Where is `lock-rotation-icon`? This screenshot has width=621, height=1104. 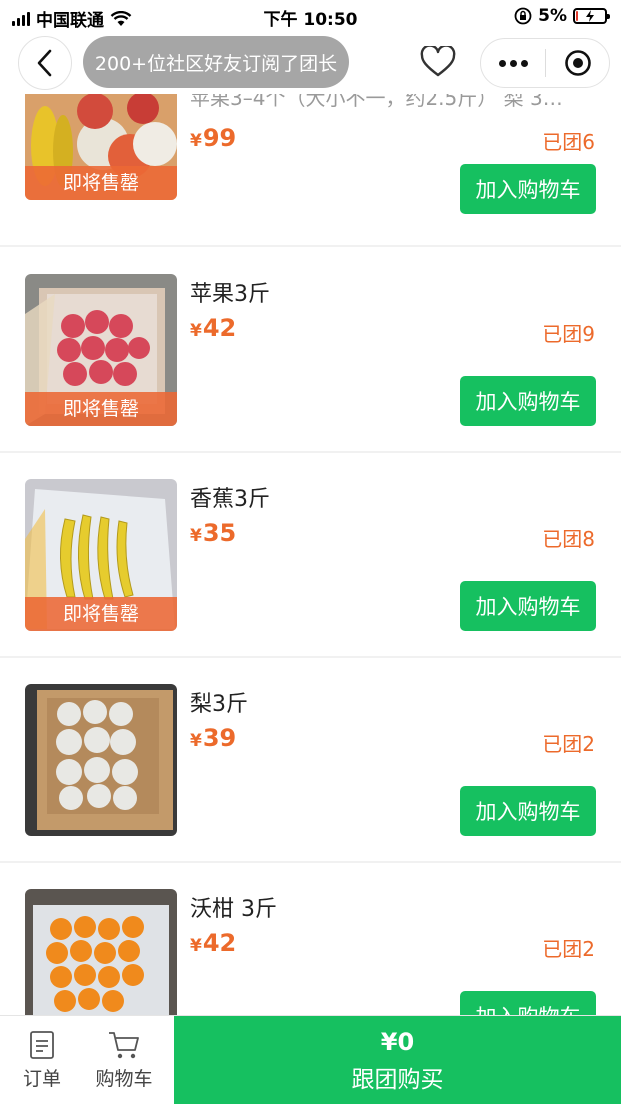
lock-rotation-icon is located at coordinates (523, 16).